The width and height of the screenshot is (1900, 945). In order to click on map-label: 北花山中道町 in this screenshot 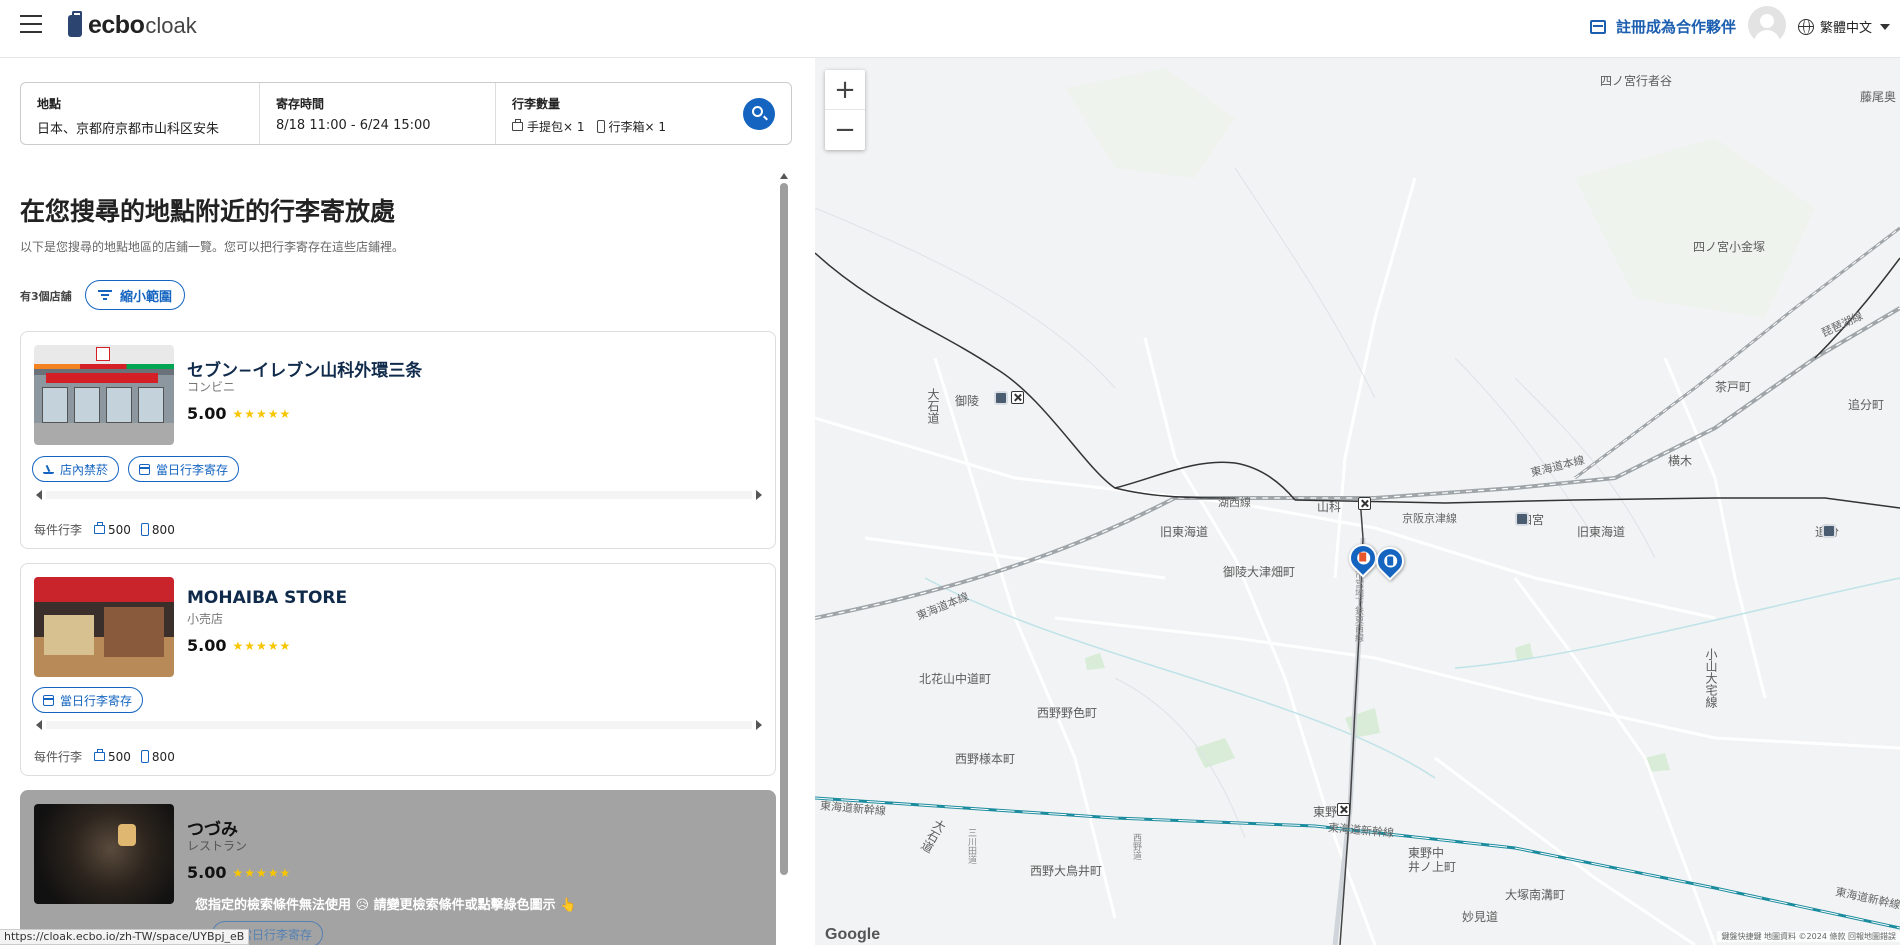, I will do `click(955, 679)`.